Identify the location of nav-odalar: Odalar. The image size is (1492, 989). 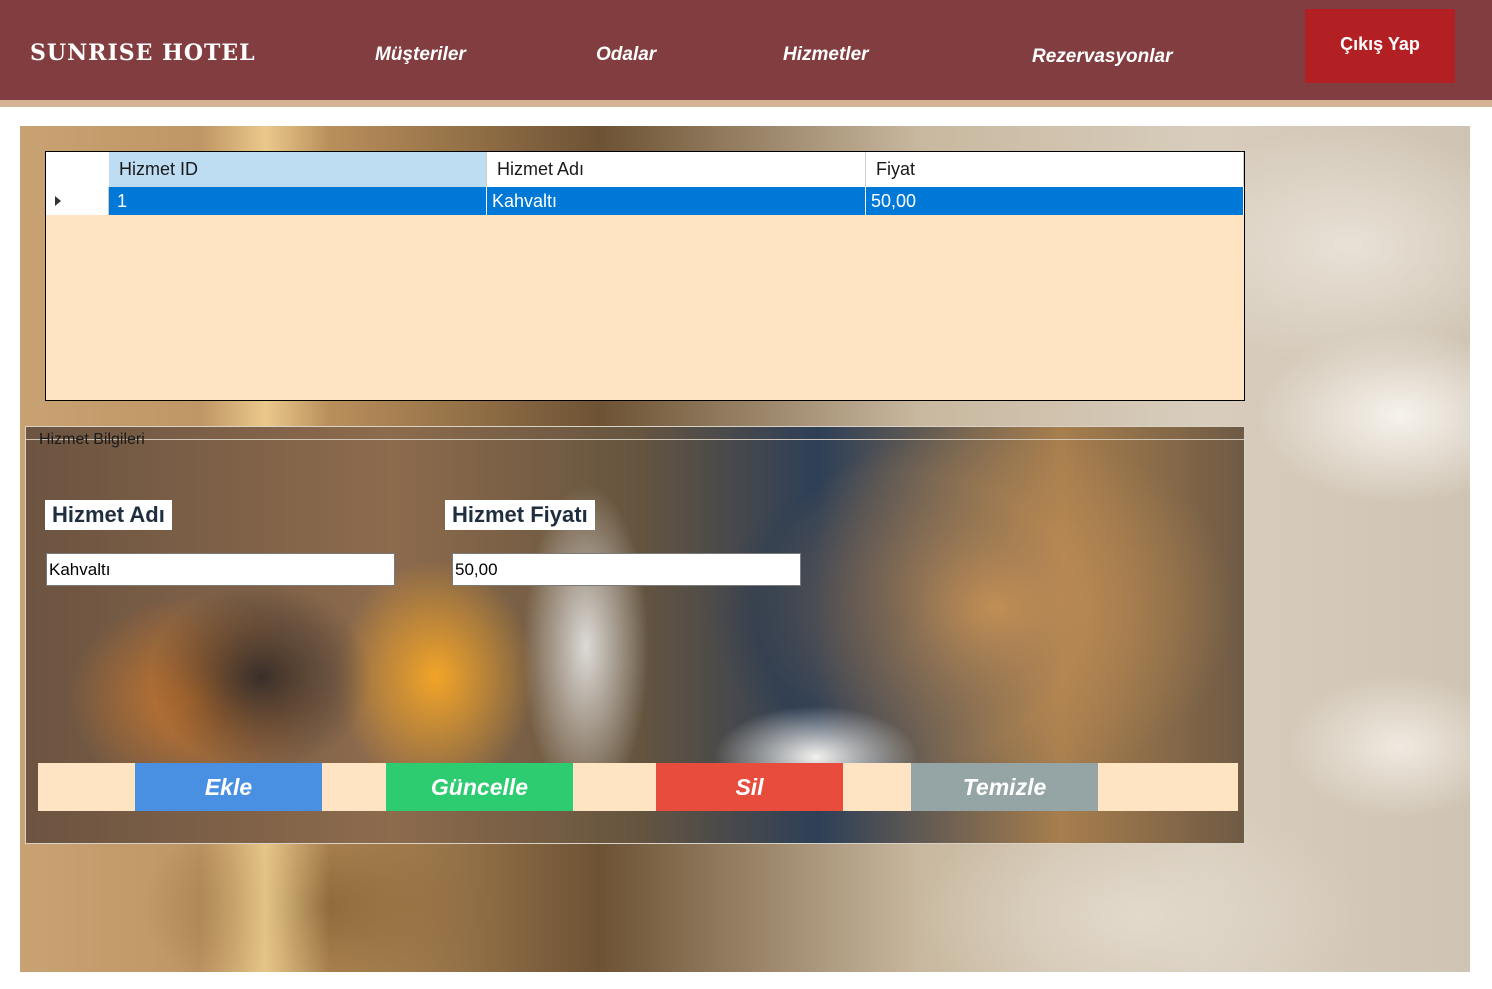
(626, 55).